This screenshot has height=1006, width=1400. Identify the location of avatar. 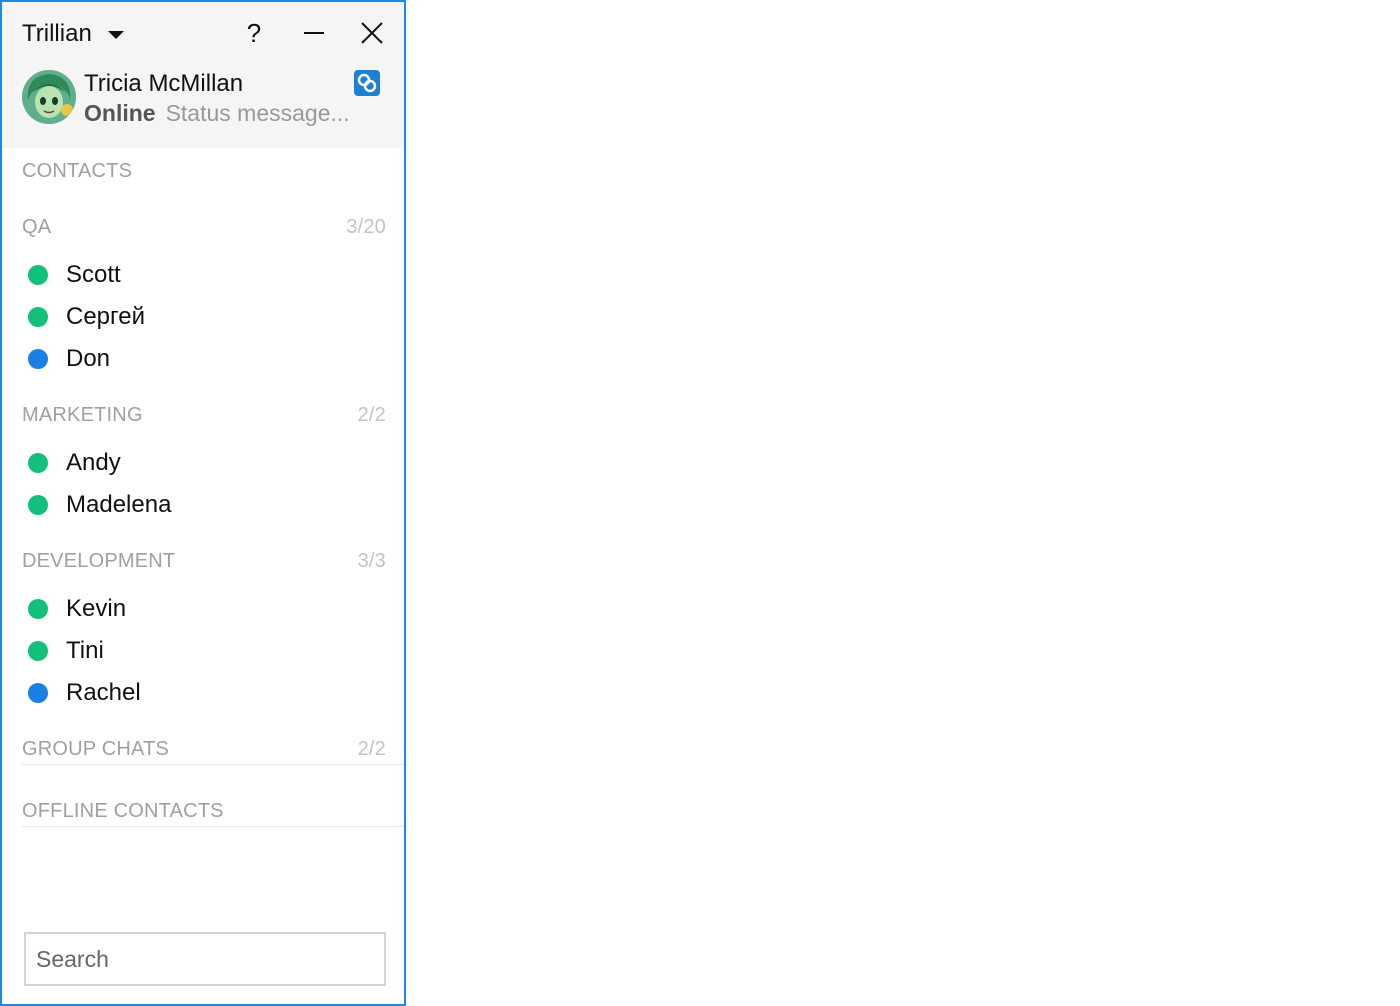
(49, 97).